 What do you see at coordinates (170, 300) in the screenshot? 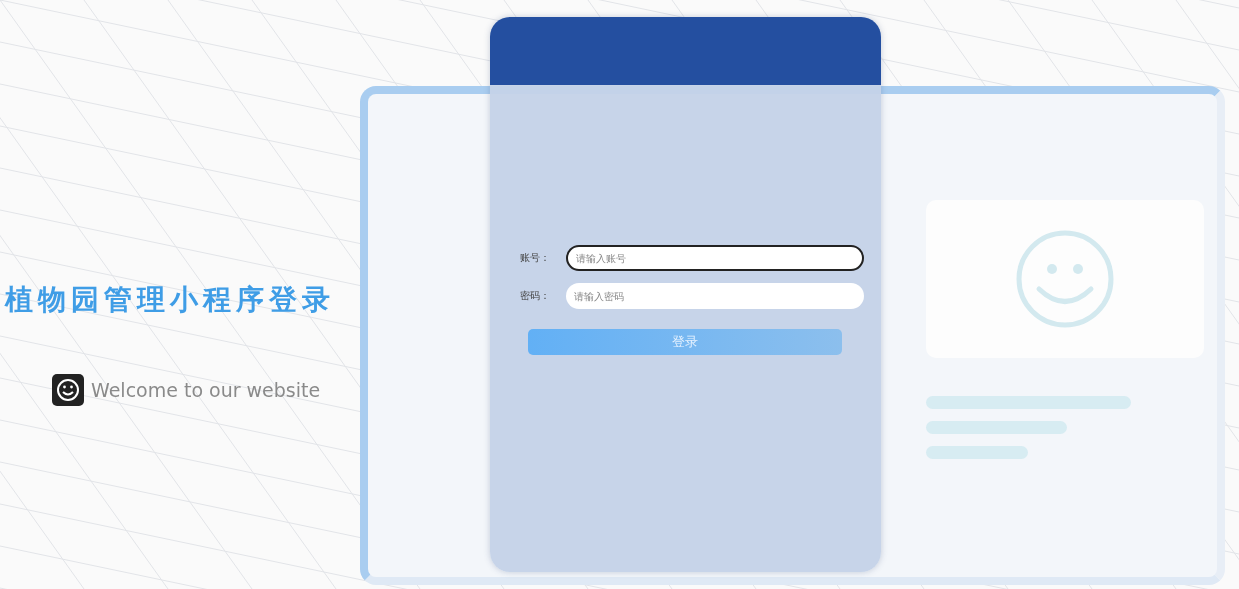
I see `page-title: 植物园管理小程序登录` at bounding box center [170, 300].